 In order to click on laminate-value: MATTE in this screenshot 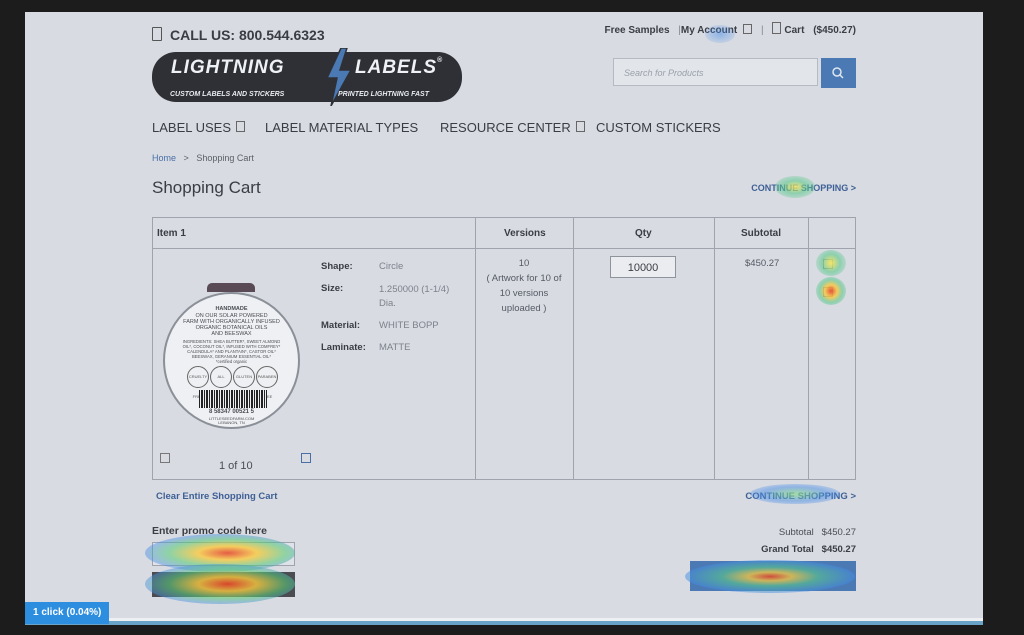, I will do `click(395, 347)`.